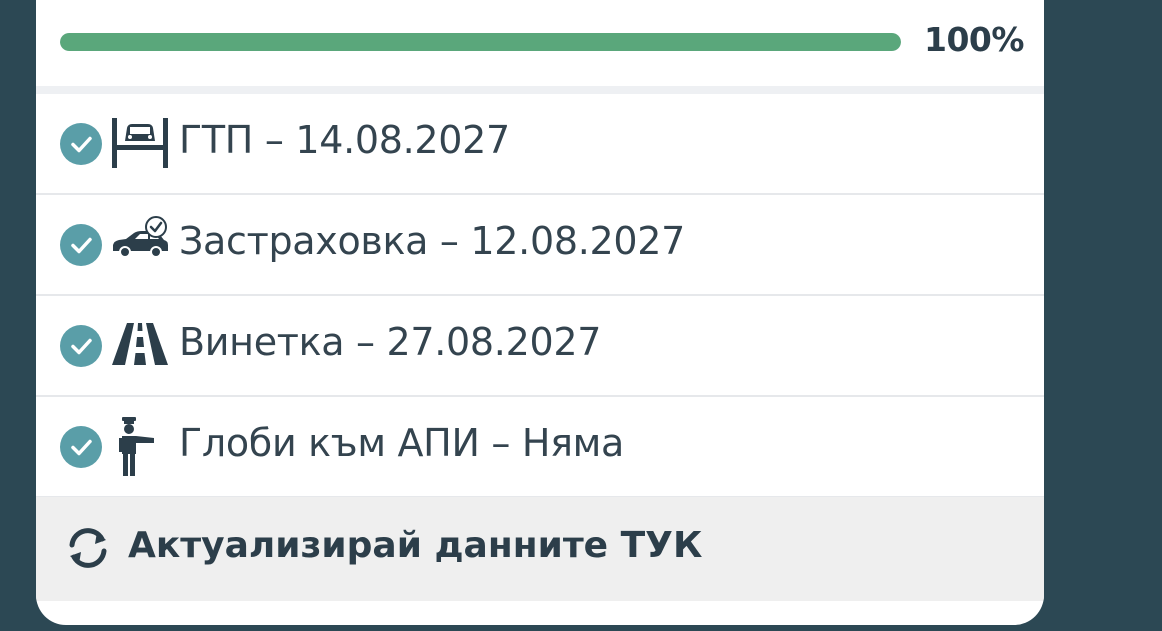 The image size is (1162, 631). I want to click on car-lift-icon, so click(140, 145).